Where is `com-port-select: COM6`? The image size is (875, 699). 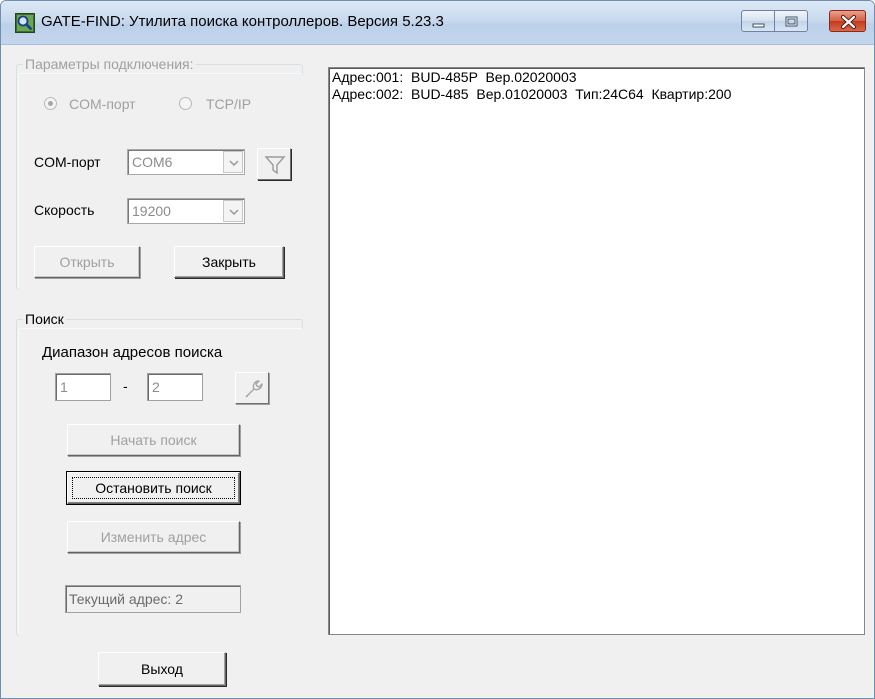 com-port-select: COM6 is located at coordinates (186, 162).